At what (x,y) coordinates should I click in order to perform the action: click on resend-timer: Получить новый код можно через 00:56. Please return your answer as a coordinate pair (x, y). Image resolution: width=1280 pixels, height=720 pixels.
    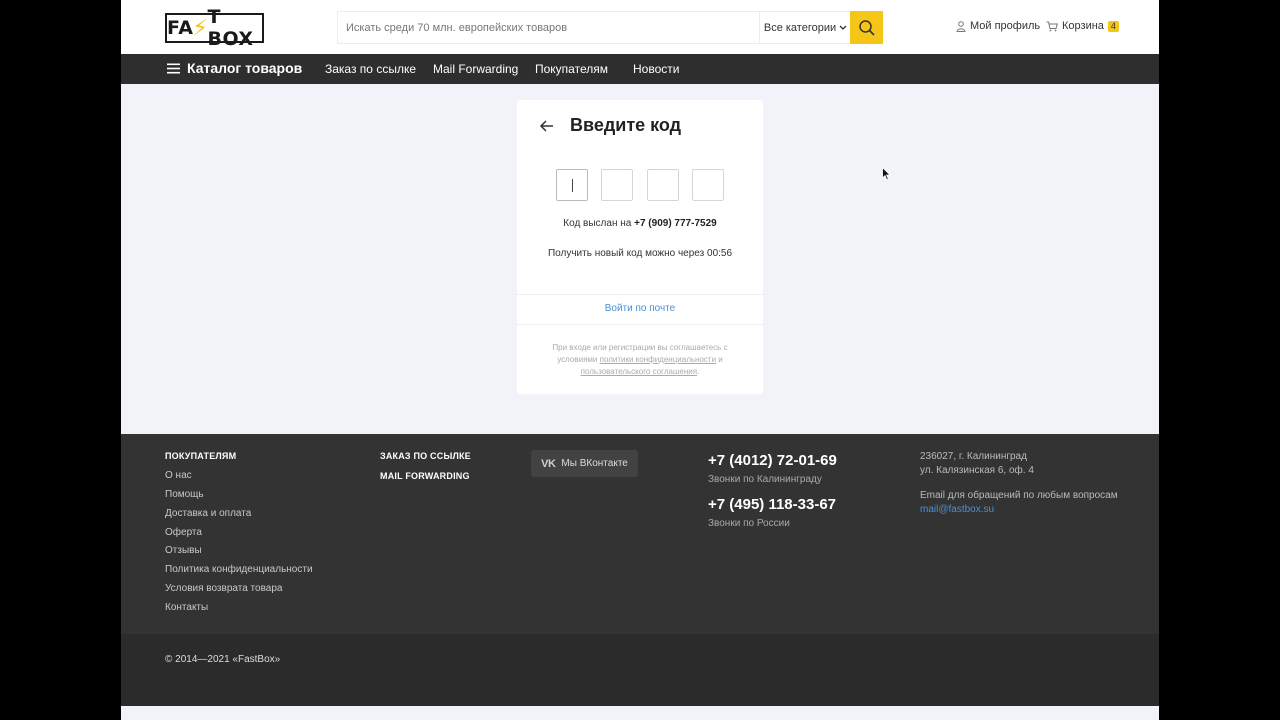
    Looking at the image, I should click on (640, 253).